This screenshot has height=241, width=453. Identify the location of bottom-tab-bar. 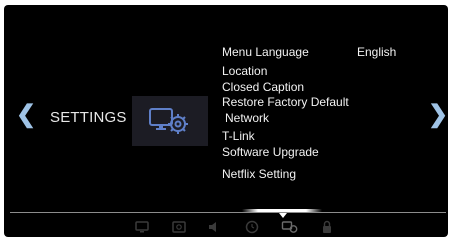
(236, 227).